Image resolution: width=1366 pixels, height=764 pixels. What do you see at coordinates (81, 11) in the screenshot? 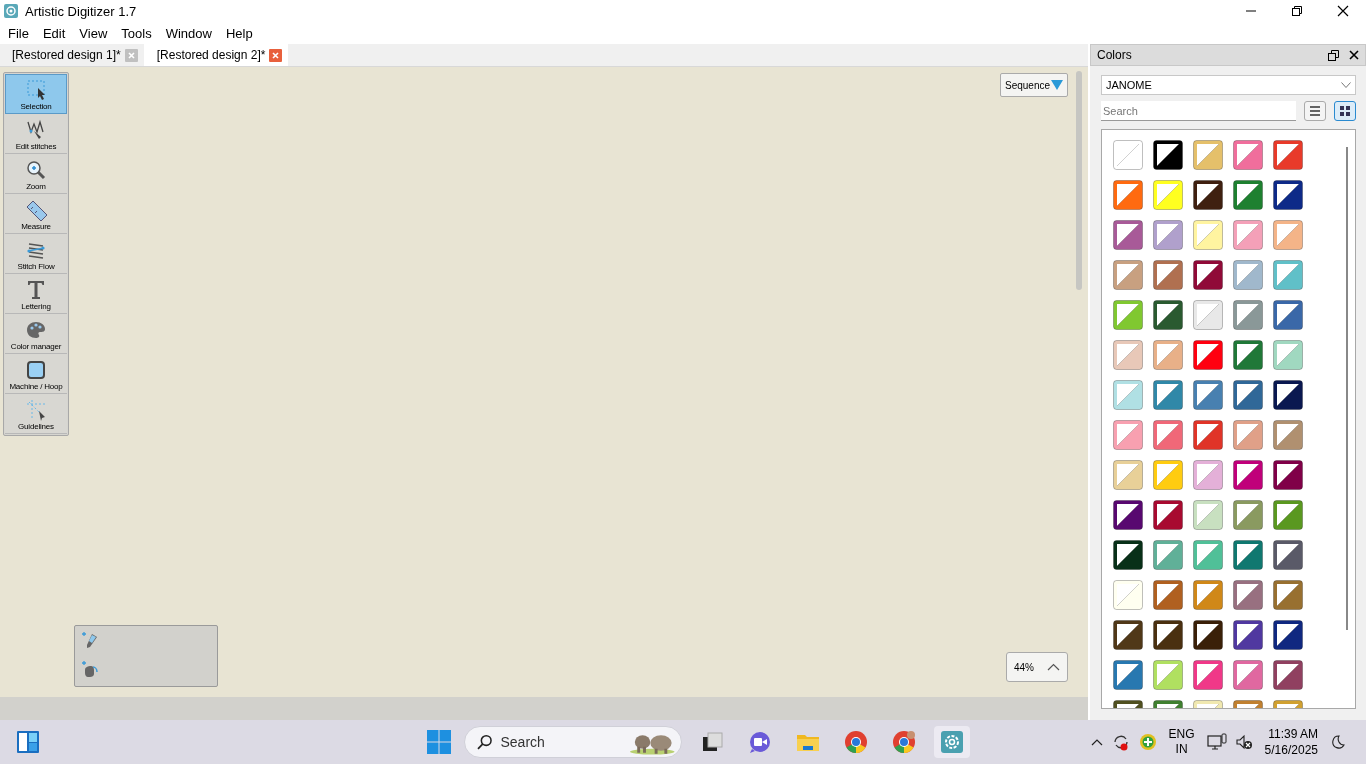
I see `window-title: Artistic Digitizer 1.7` at bounding box center [81, 11].